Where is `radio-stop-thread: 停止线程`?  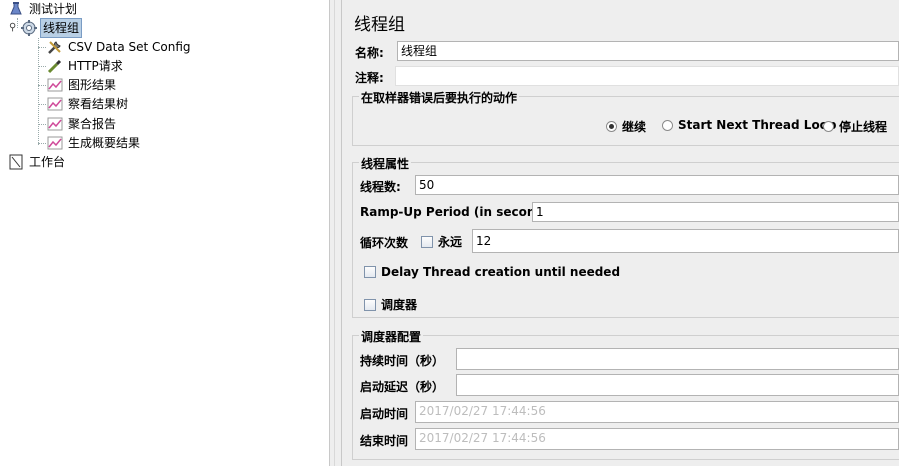 radio-stop-thread: 停止线程 is located at coordinates (855, 126).